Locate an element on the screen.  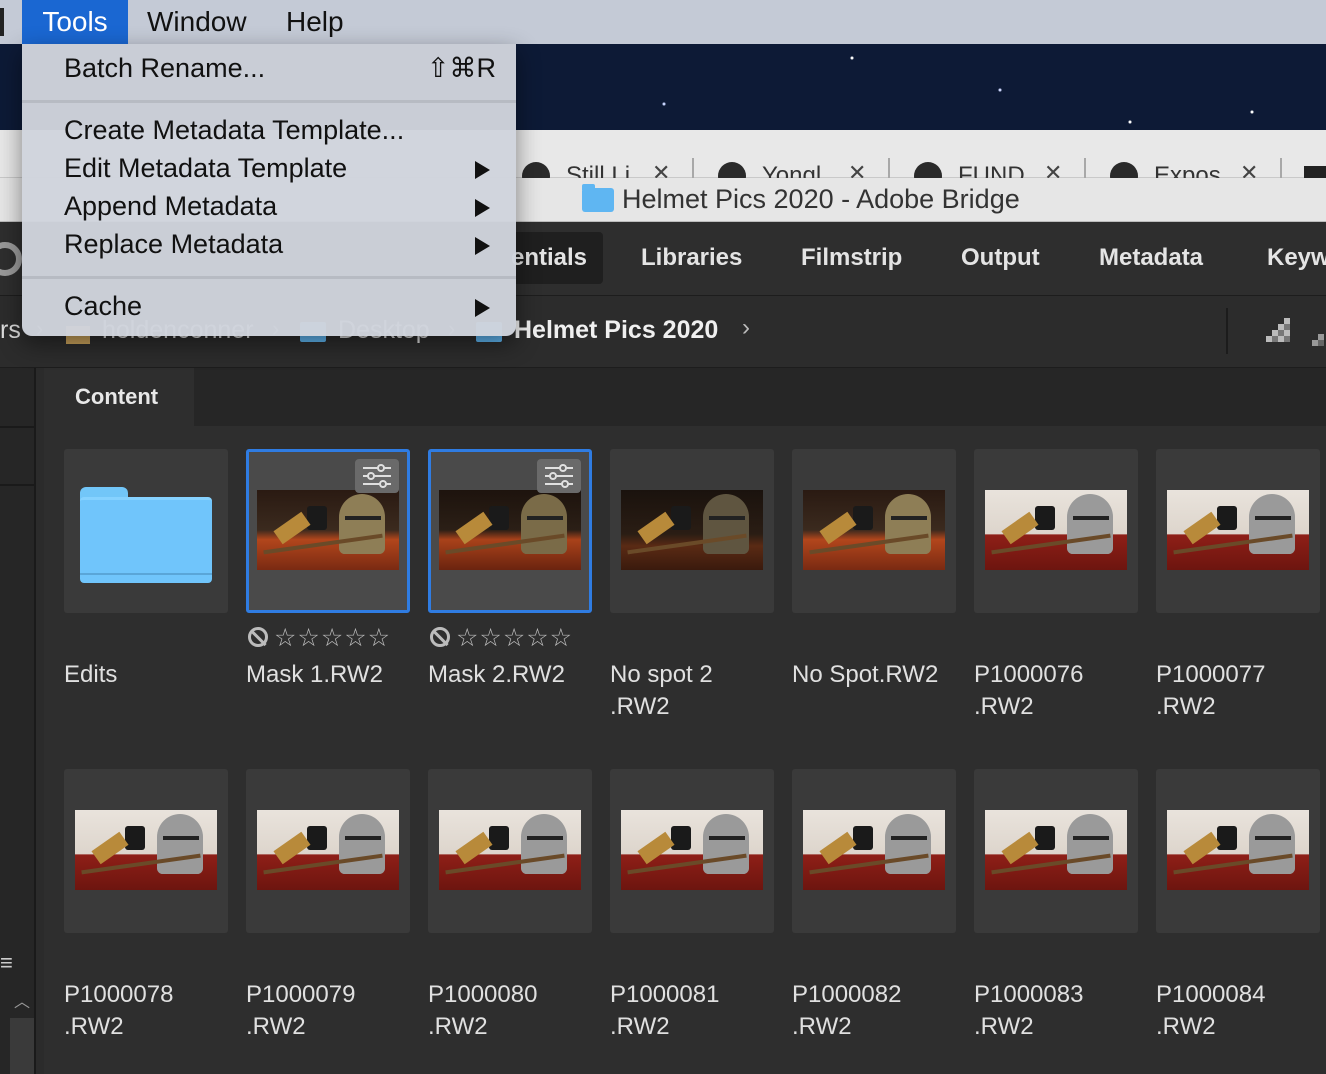
breadcrumb-item: rs is located at coordinates (10, 330).